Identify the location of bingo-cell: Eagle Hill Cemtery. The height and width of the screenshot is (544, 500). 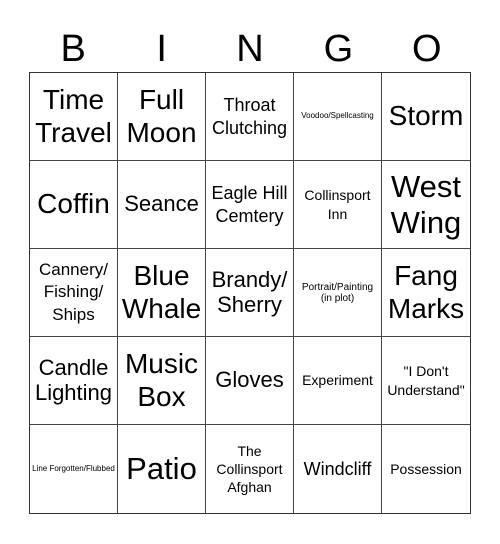
(250, 205).